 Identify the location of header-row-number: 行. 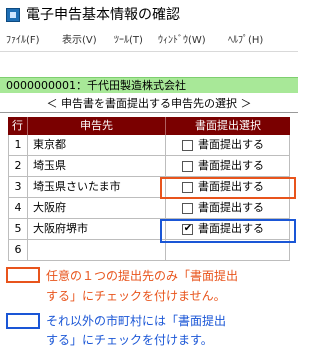
(18, 126).